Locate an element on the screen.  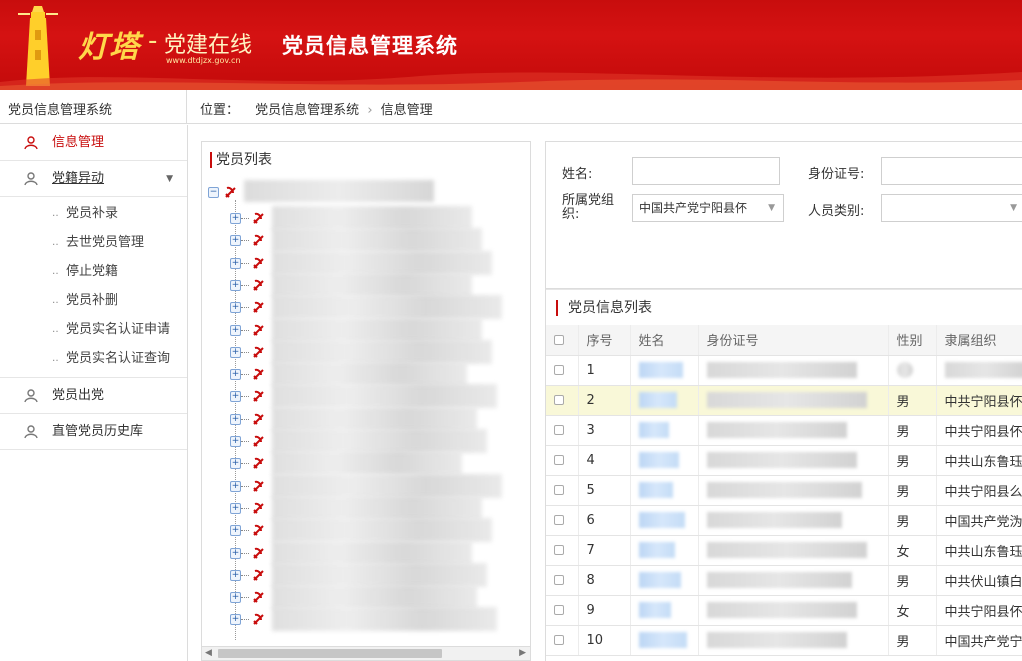
cell-name-redacted is located at coordinates (664, 520).